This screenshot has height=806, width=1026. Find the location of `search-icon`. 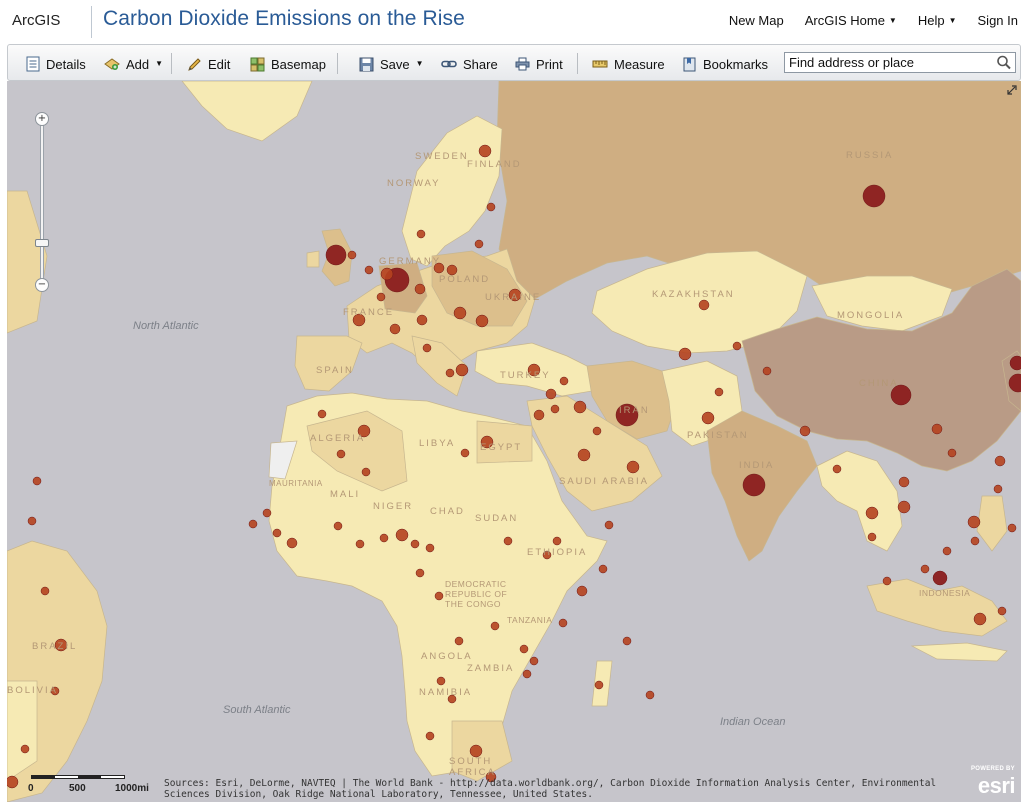

search-icon is located at coordinates (1004, 62).